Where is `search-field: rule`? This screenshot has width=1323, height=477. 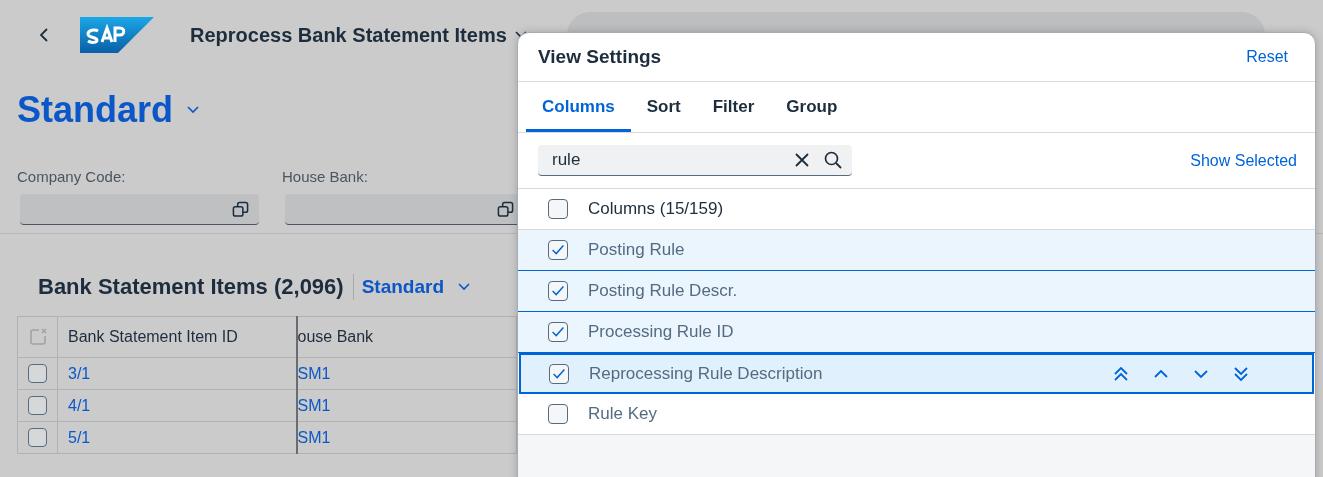
search-field: rule is located at coordinates (695, 160).